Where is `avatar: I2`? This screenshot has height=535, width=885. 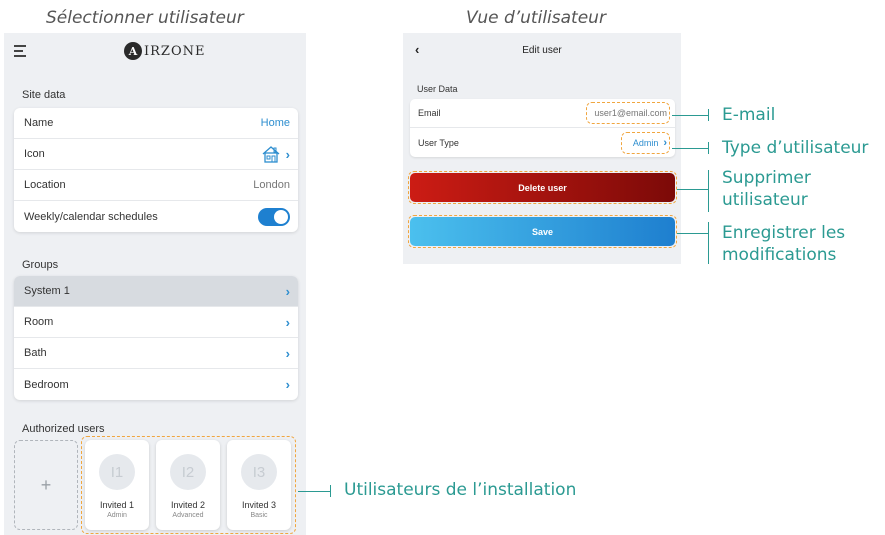
avatar: I2 is located at coordinates (188, 472).